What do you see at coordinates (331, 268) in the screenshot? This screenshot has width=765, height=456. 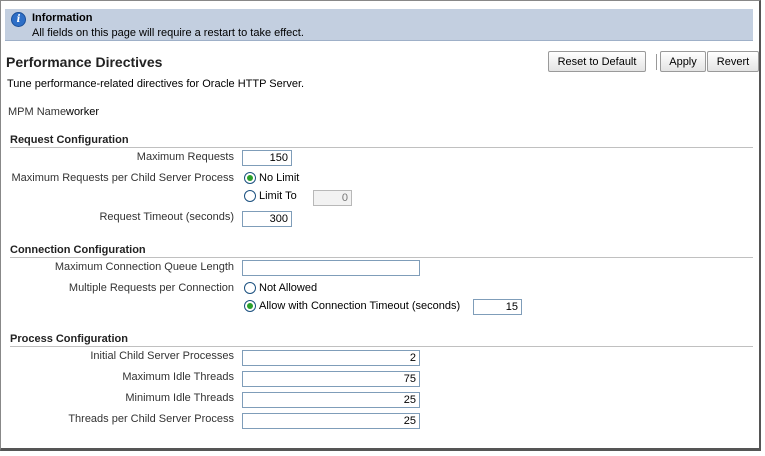 I see `max-connection-queue-input` at bounding box center [331, 268].